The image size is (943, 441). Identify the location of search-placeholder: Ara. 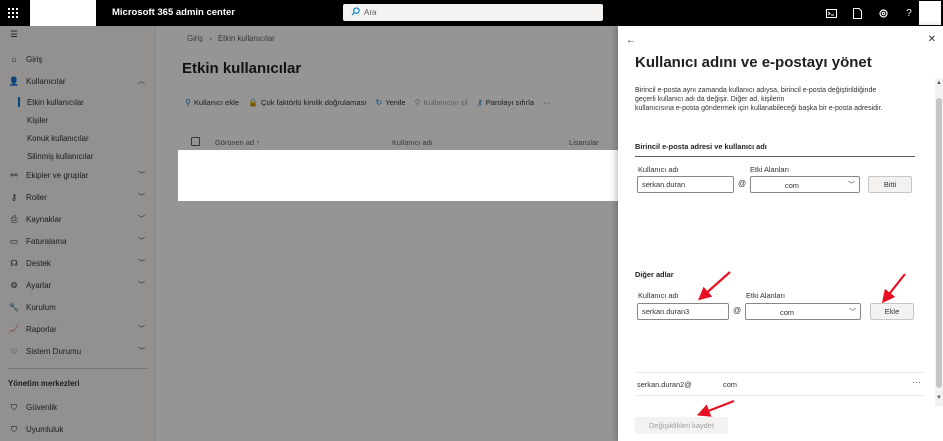
(370, 12).